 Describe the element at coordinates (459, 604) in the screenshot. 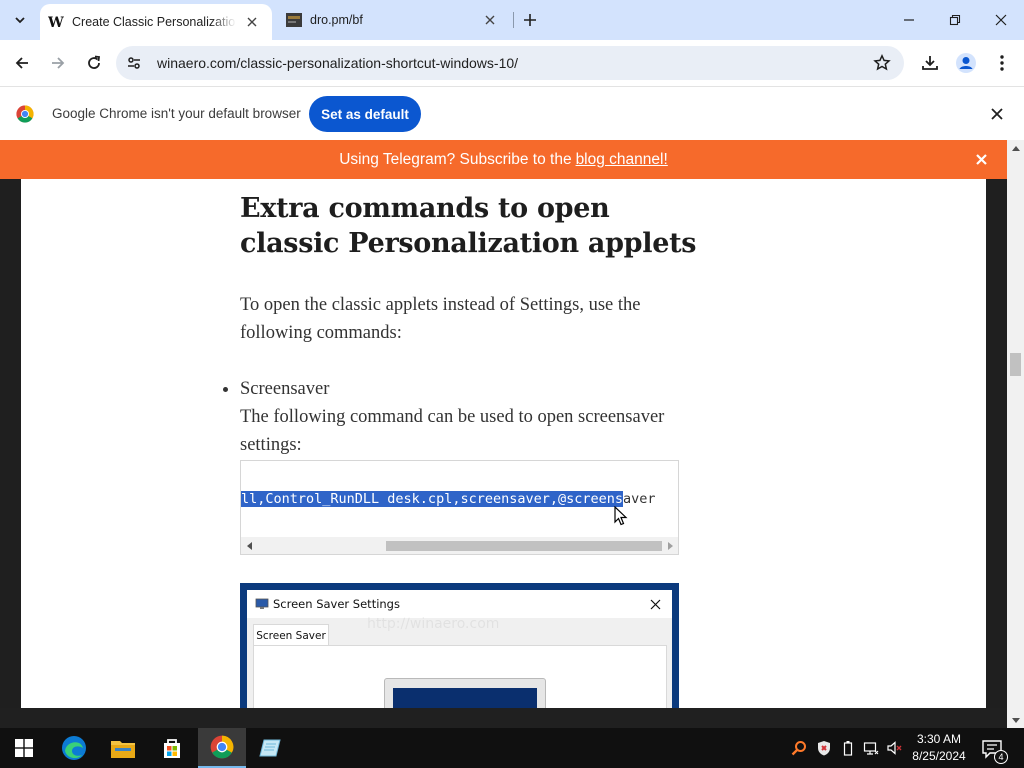

I see `dialog-titlebar: Screen Saver Settings` at that location.